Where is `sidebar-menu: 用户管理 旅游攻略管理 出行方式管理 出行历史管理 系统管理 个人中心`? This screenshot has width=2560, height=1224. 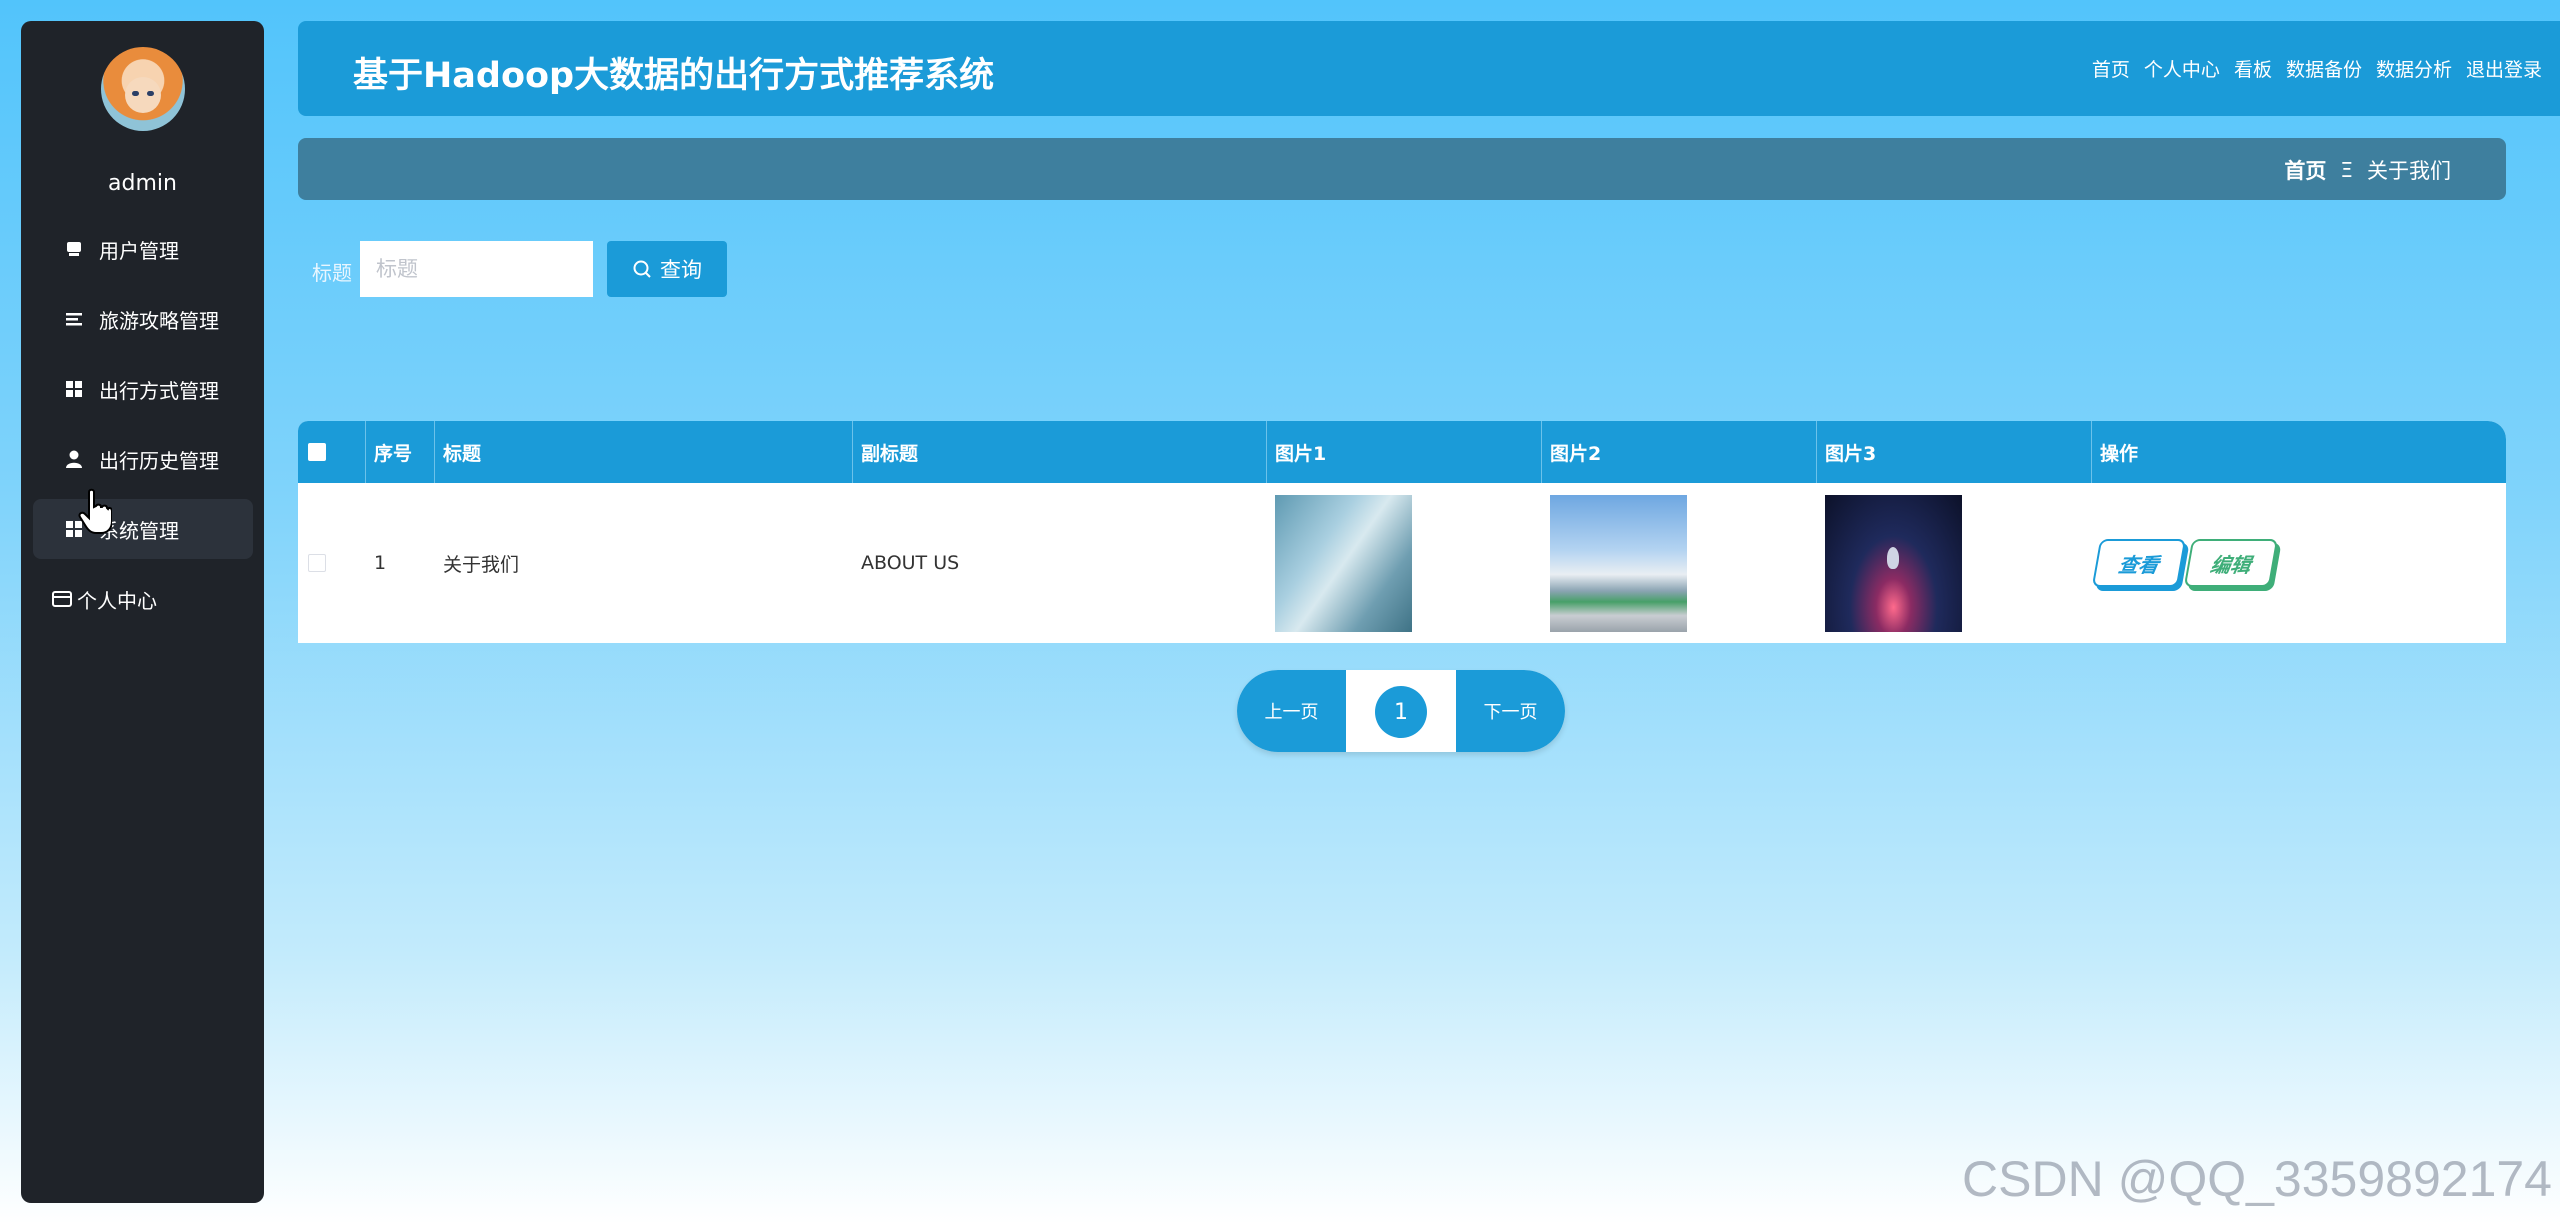 sidebar-menu: 用户管理 旅游攻略管理 出行方式管理 出行历史管理 系统管理 个人中心 is located at coordinates (143, 429).